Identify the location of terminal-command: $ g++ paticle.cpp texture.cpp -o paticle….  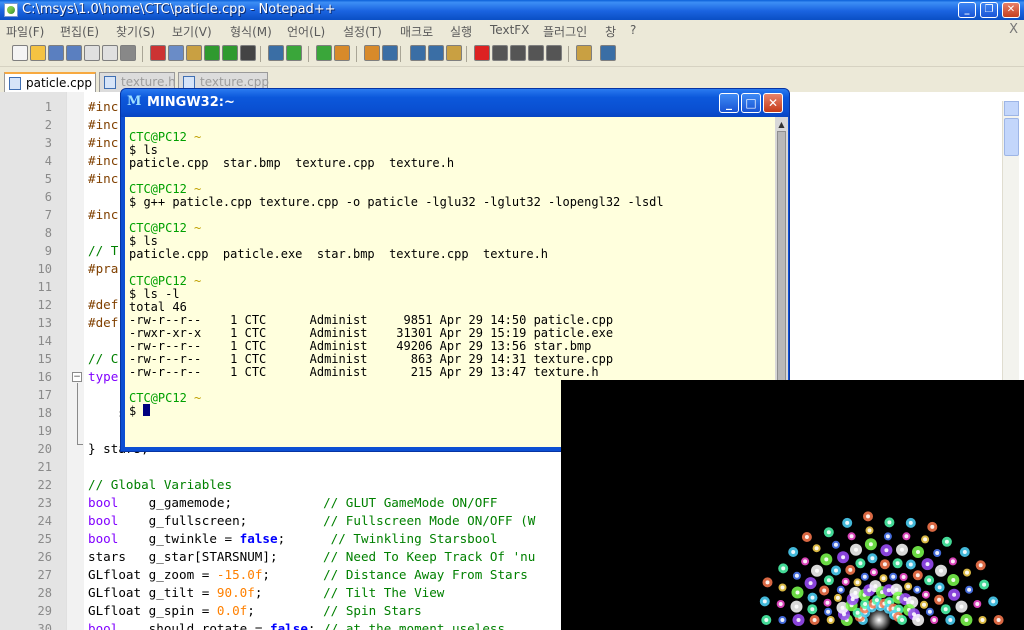
(396, 202).